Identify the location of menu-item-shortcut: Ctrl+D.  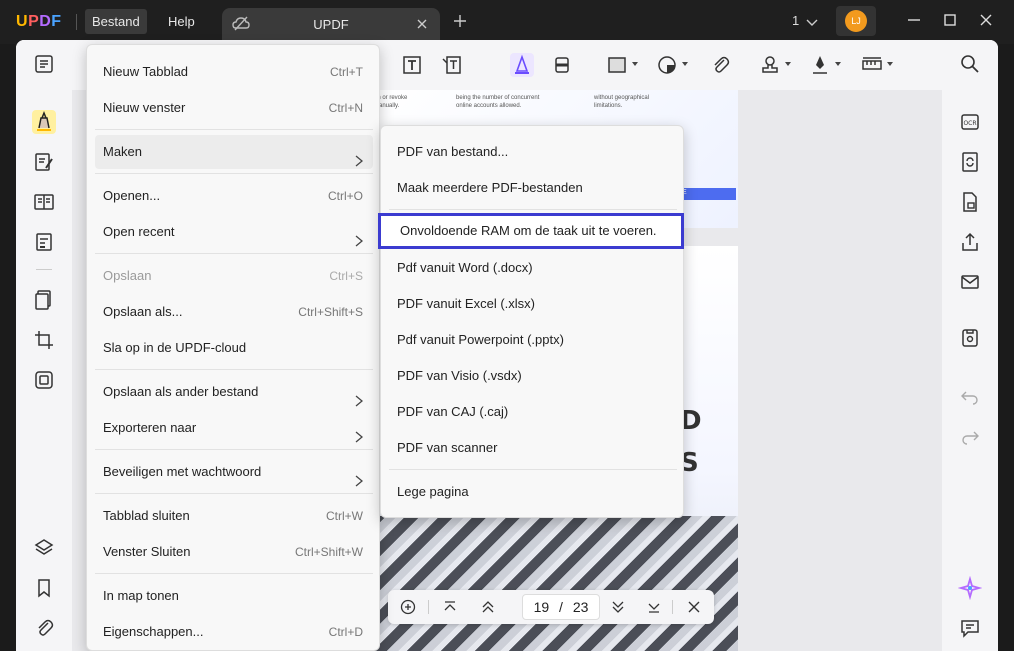
(345, 632).